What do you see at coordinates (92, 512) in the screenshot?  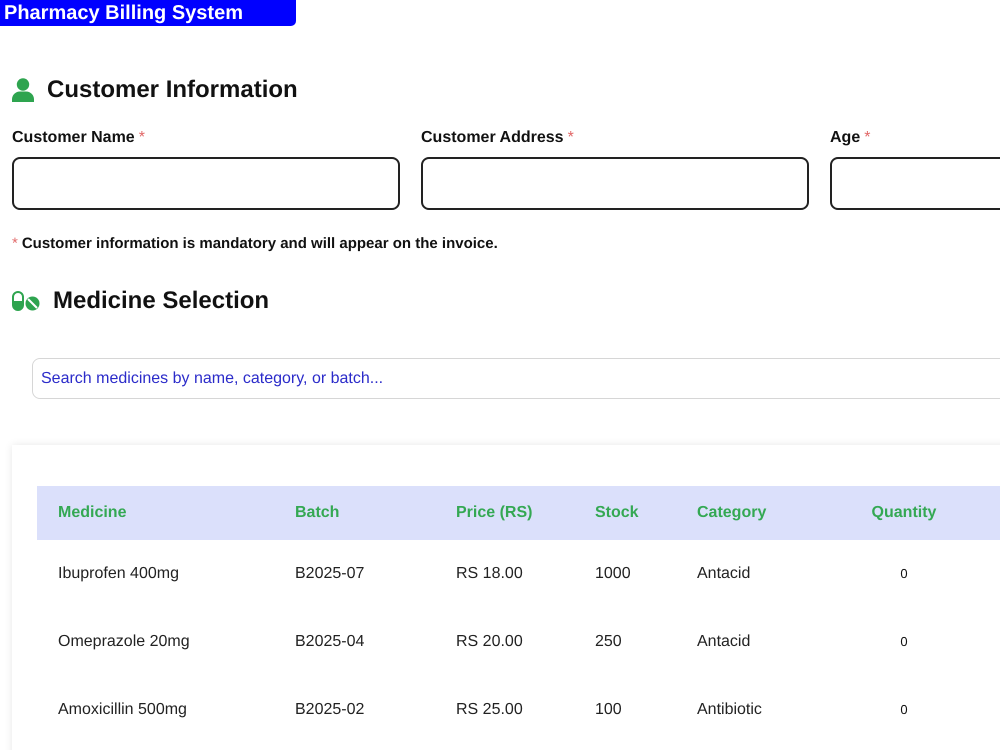 I see `column-header: Medicine` at bounding box center [92, 512].